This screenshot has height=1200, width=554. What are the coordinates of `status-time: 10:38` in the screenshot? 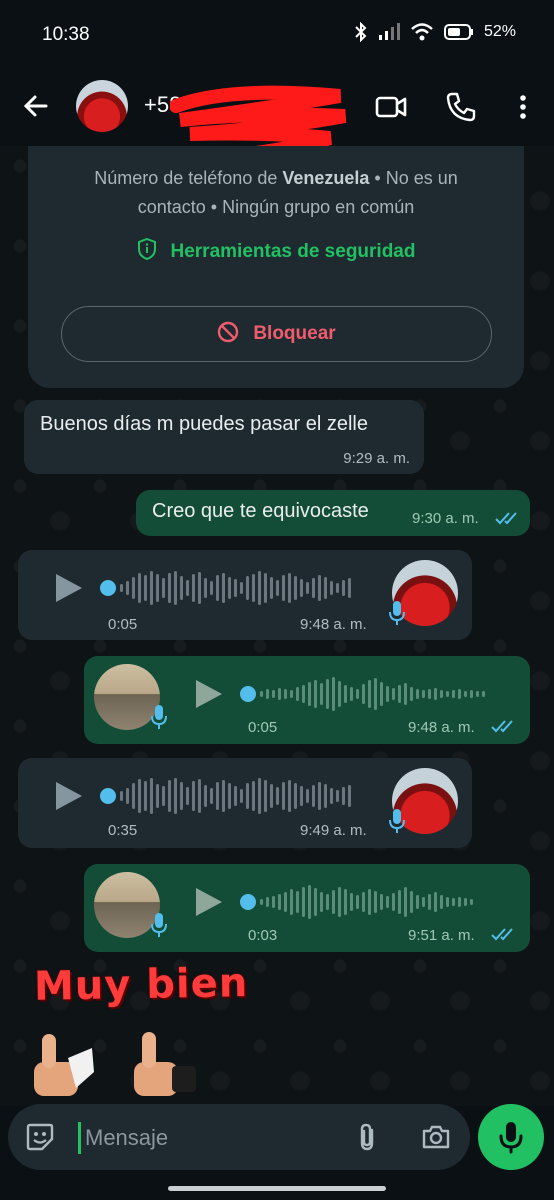 It's located at (66, 34).